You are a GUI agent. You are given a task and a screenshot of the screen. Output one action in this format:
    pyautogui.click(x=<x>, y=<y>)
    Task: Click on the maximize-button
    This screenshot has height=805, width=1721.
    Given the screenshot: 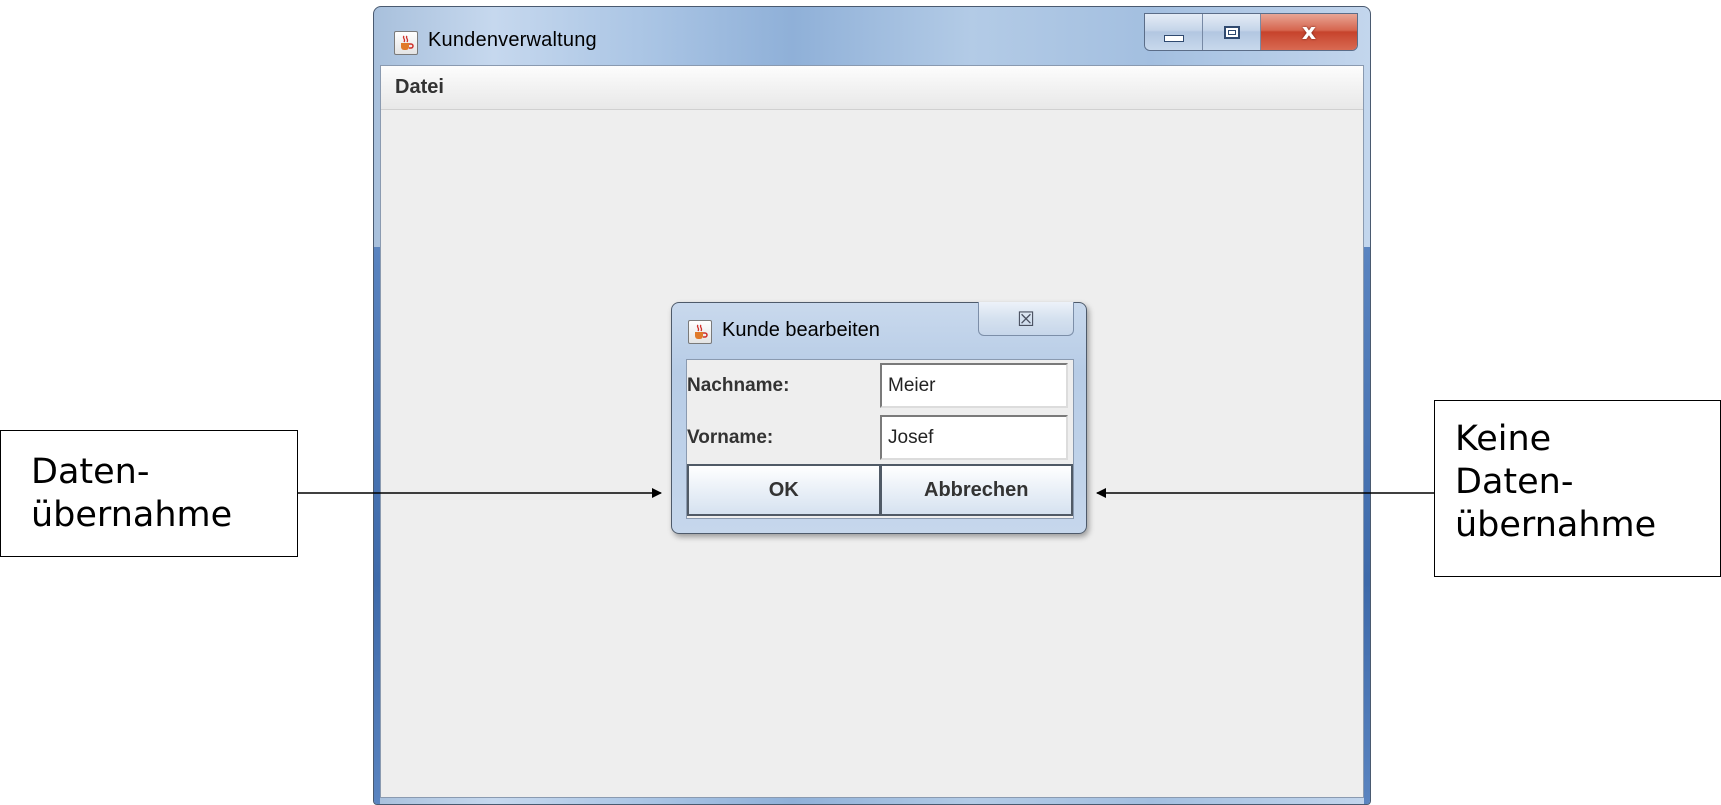 What is the action you would take?
    pyautogui.click(x=1232, y=32)
    